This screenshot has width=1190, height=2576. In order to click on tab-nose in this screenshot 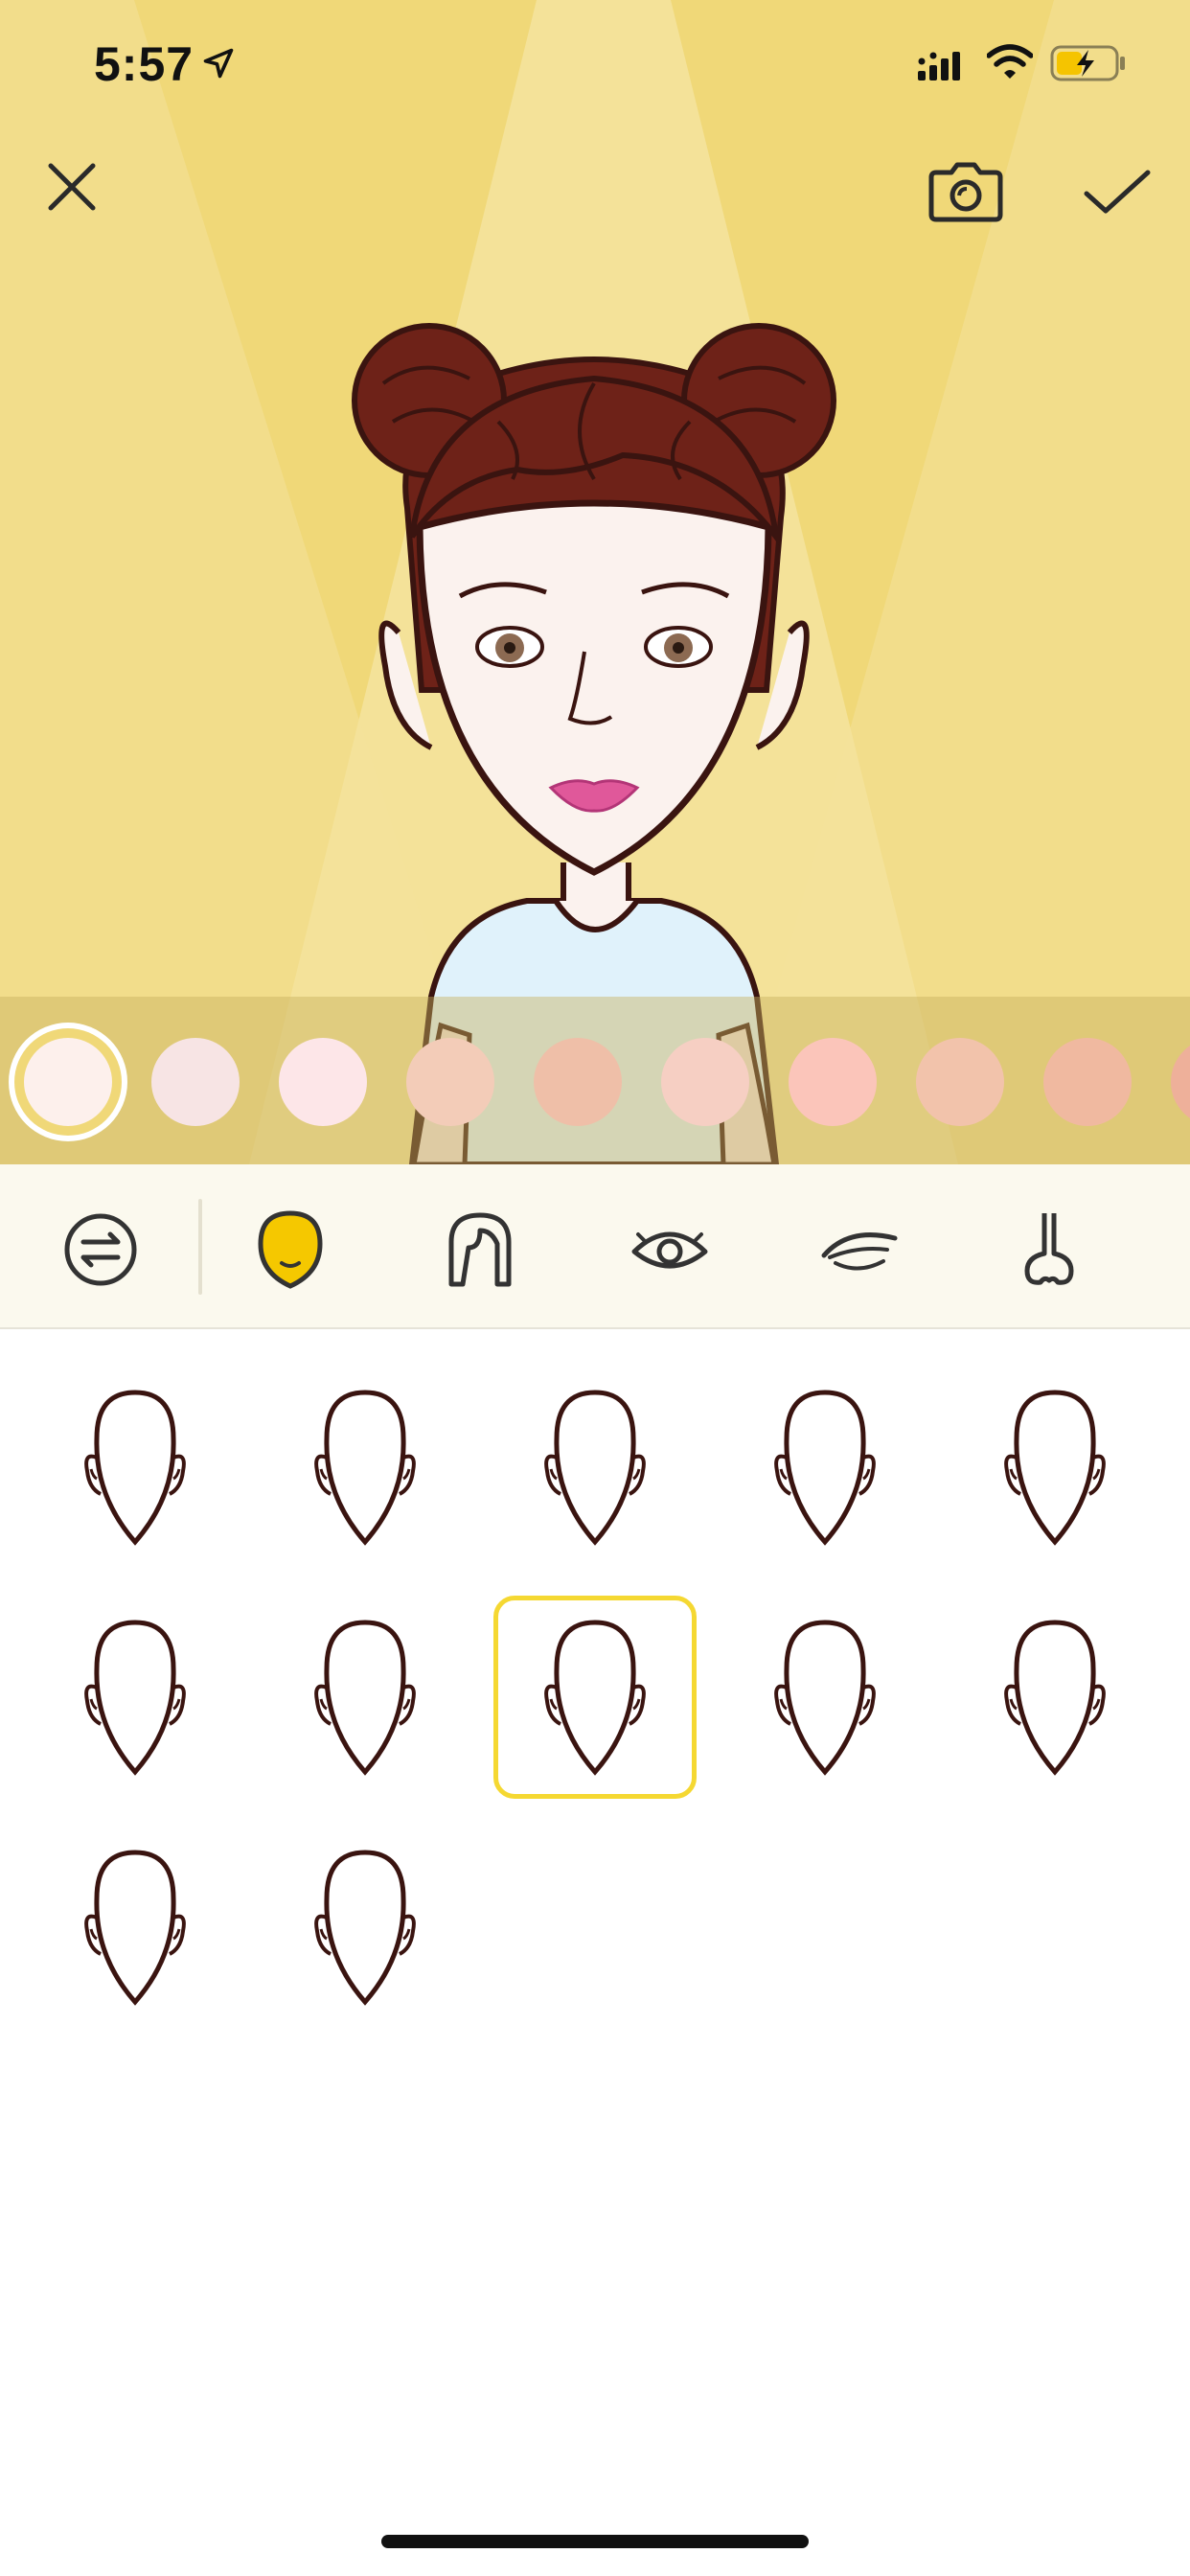, I will do `click(1049, 1250)`.